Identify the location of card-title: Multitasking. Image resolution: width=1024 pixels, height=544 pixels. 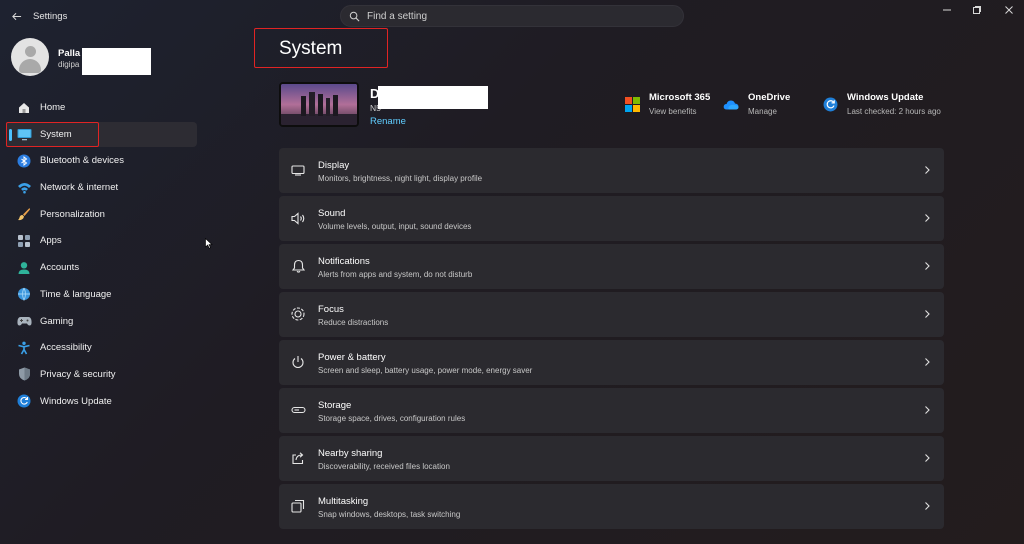
(343, 501).